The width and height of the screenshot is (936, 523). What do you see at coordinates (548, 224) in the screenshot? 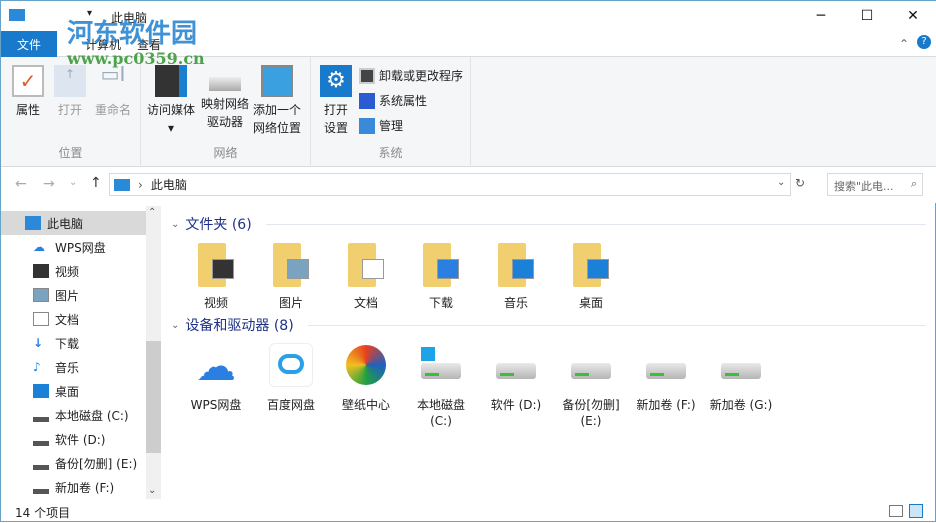
I see `folders-section-header: ⌄ 文件夹 (6)` at bounding box center [548, 224].